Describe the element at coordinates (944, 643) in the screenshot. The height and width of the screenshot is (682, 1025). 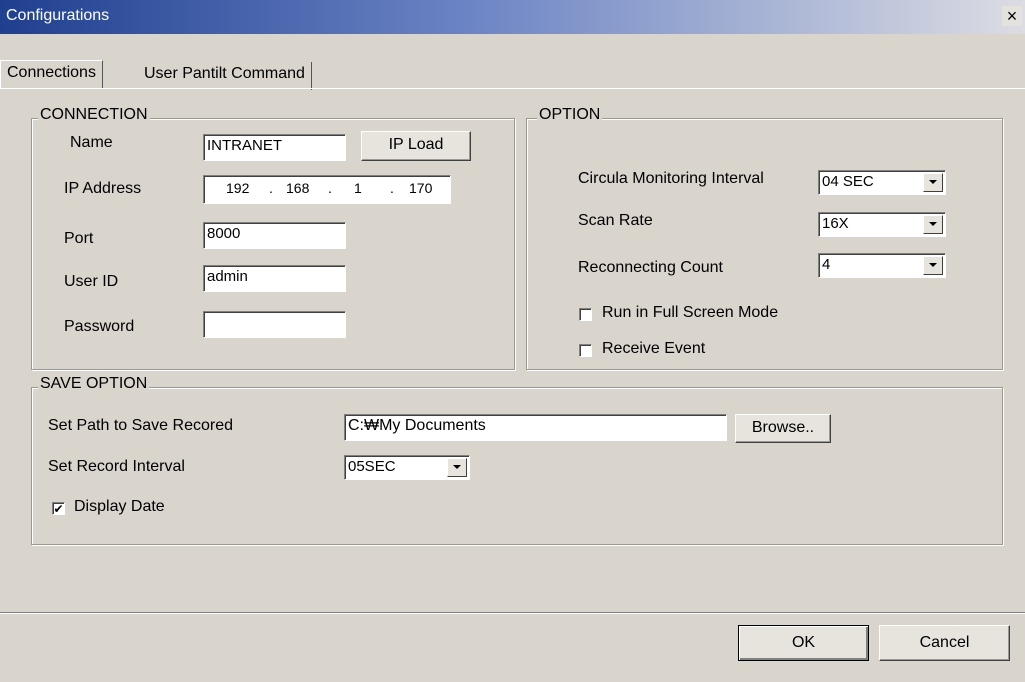
I see `cancel-button: Cancel` at that location.